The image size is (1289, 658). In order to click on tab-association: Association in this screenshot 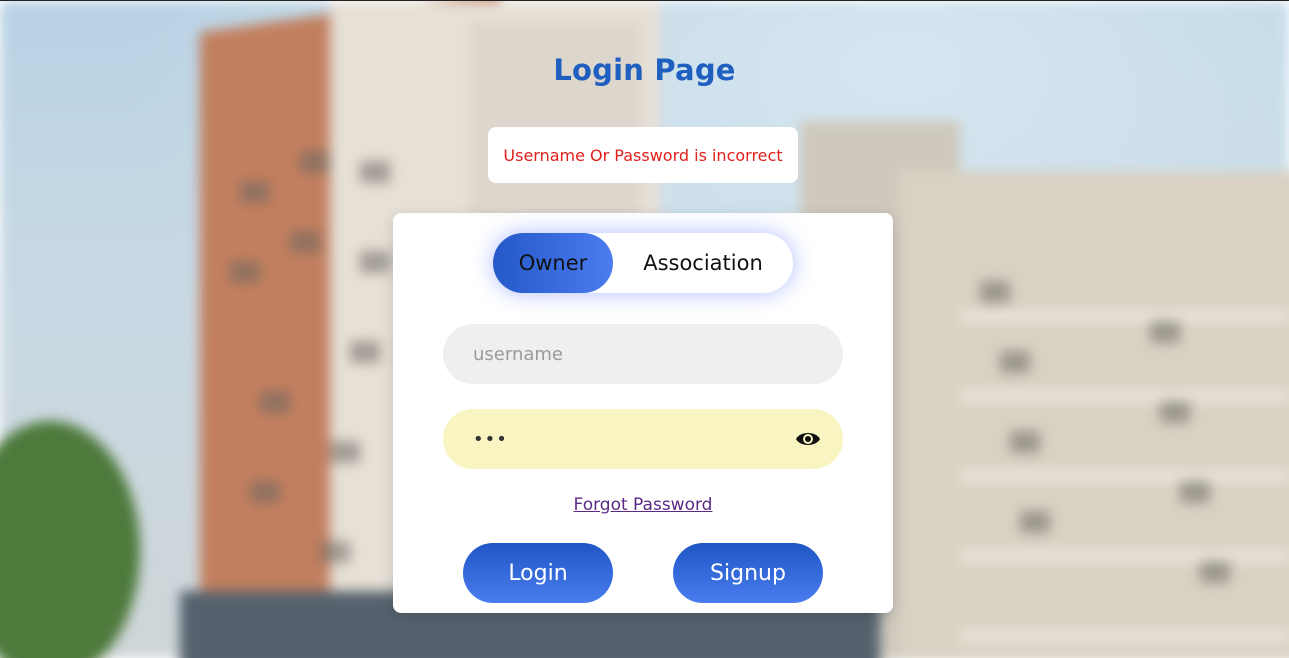, I will do `click(703, 263)`.